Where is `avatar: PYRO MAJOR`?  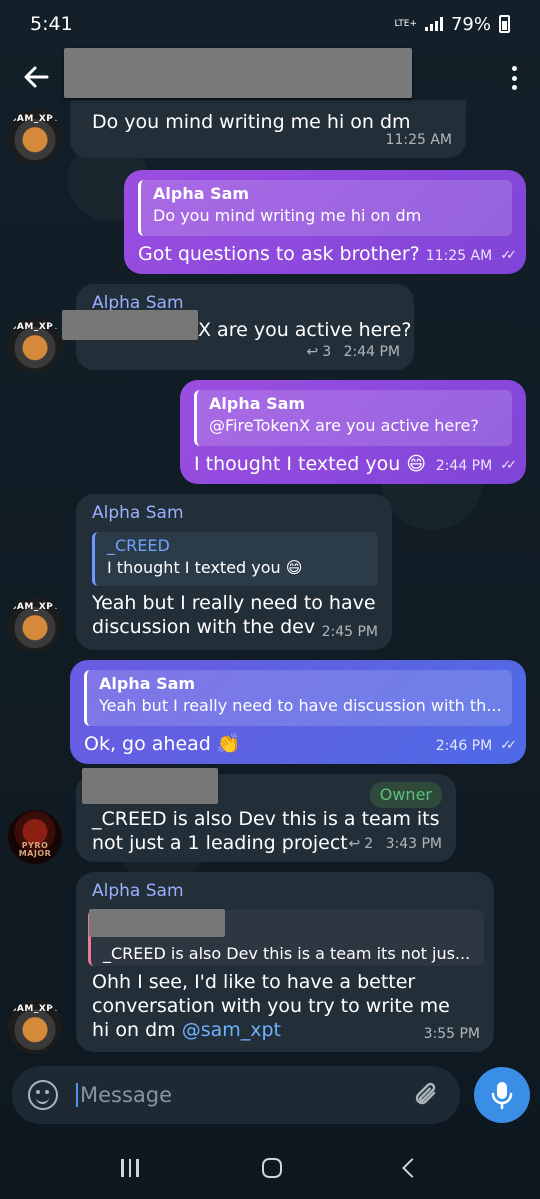
avatar: PYRO MAJOR is located at coordinates (35, 837).